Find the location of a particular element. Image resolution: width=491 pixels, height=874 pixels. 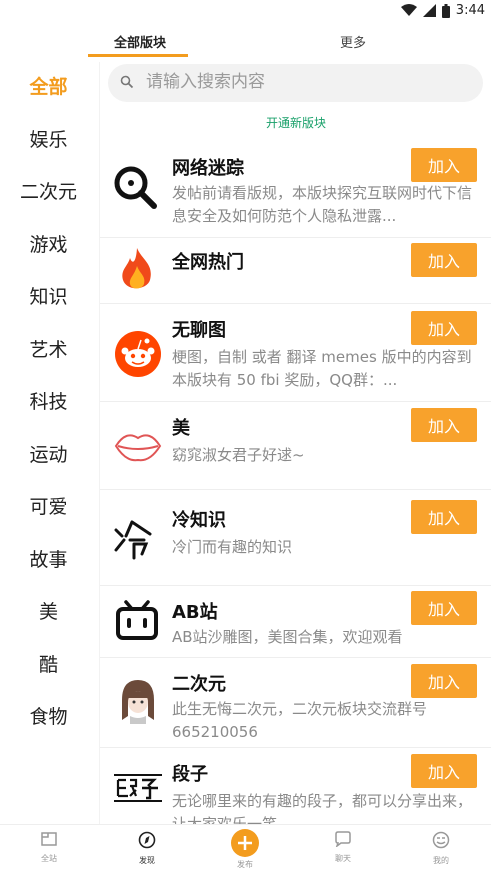

nav-home-label: 全站 is located at coordinates (49, 858).